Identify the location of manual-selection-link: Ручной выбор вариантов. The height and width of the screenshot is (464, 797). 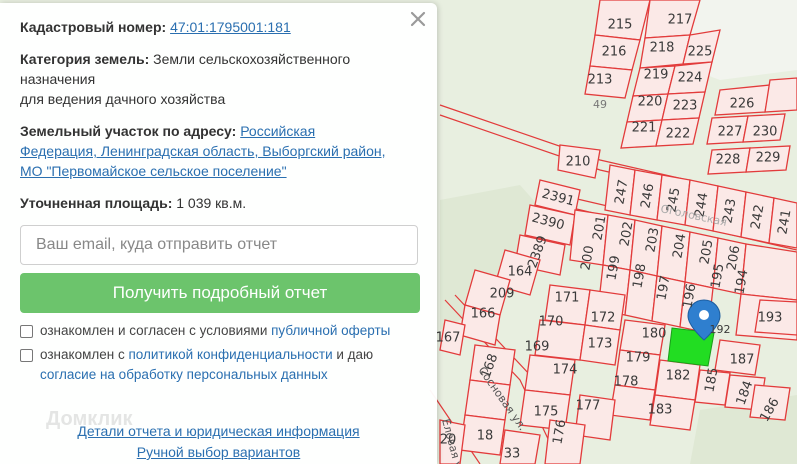
(218, 452).